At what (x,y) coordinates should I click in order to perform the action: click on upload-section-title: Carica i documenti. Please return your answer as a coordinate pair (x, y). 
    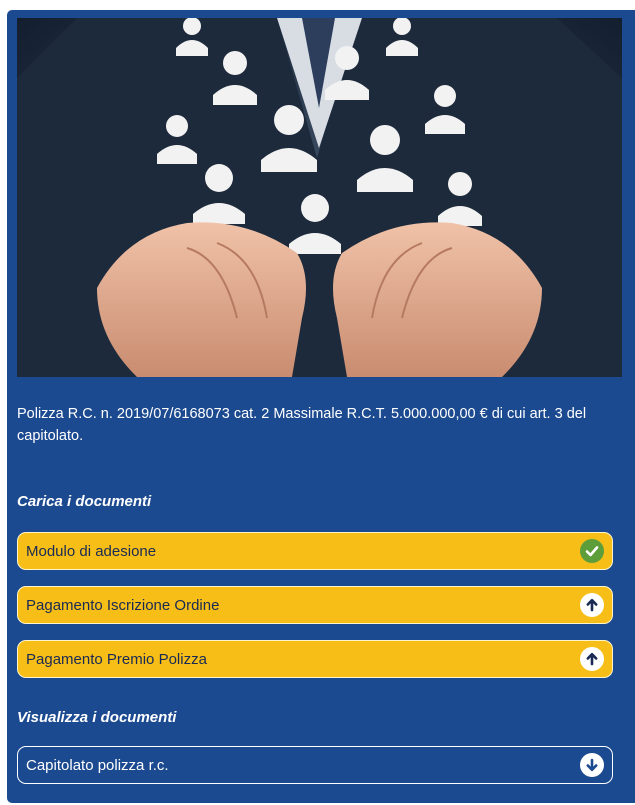
    Looking at the image, I should click on (84, 501).